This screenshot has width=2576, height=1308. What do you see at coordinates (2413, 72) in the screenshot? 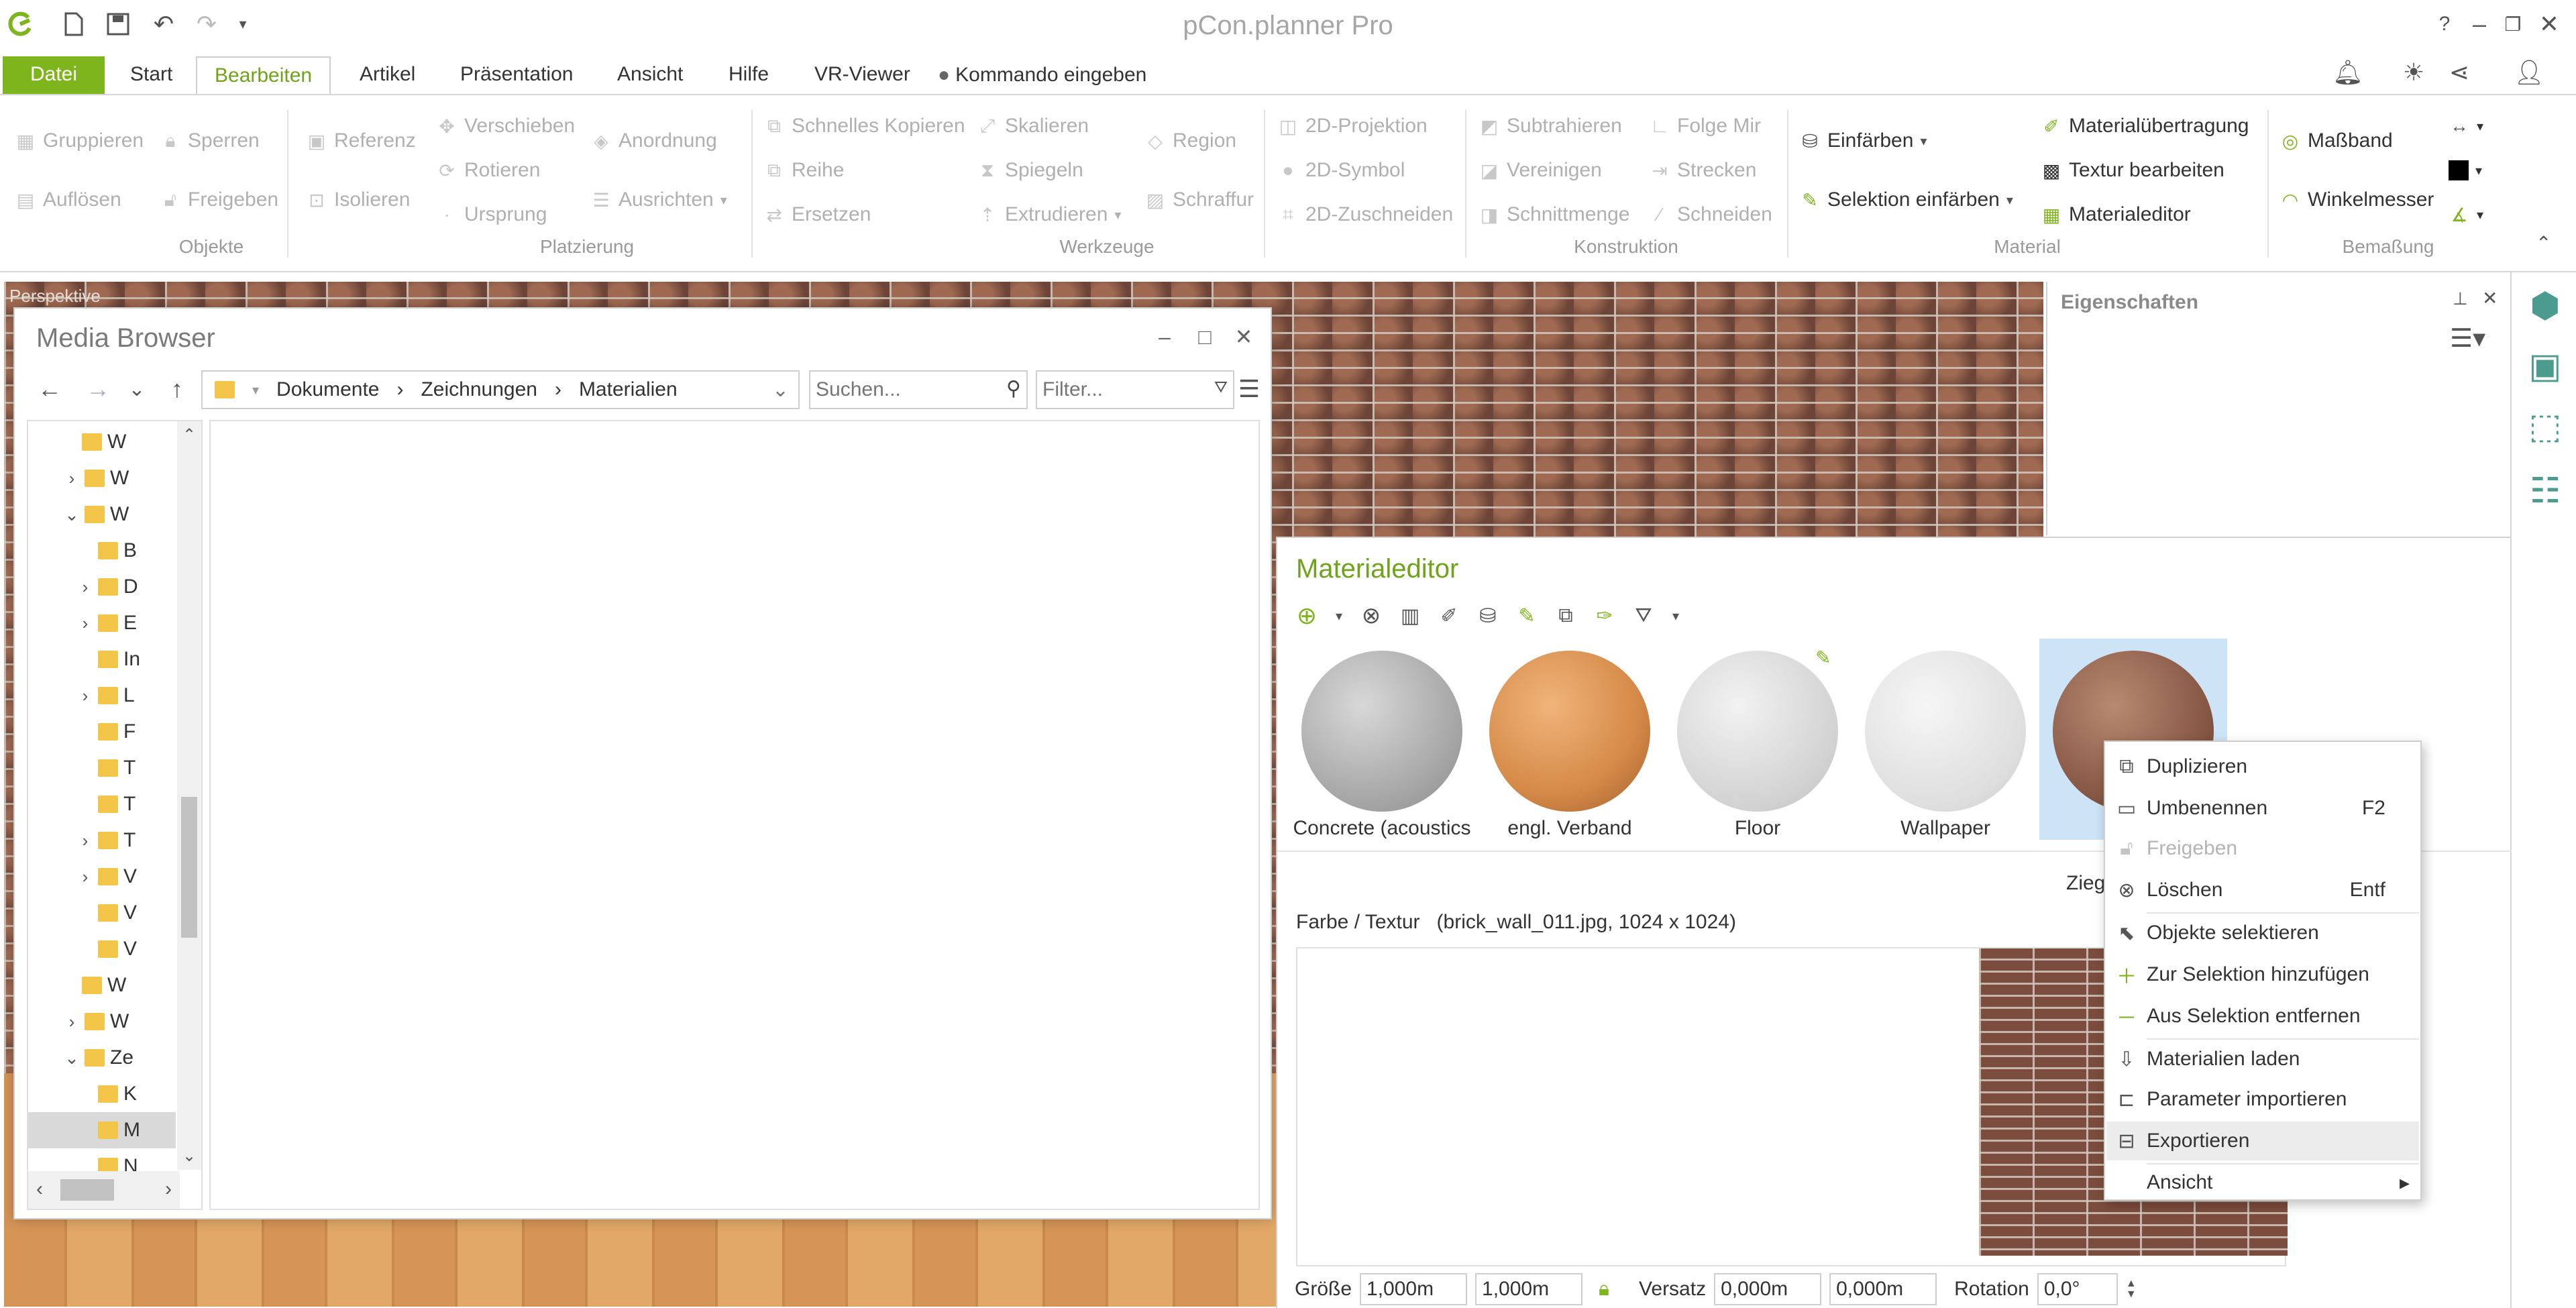
I see `brightness-icon: ☀` at bounding box center [2413, 72].